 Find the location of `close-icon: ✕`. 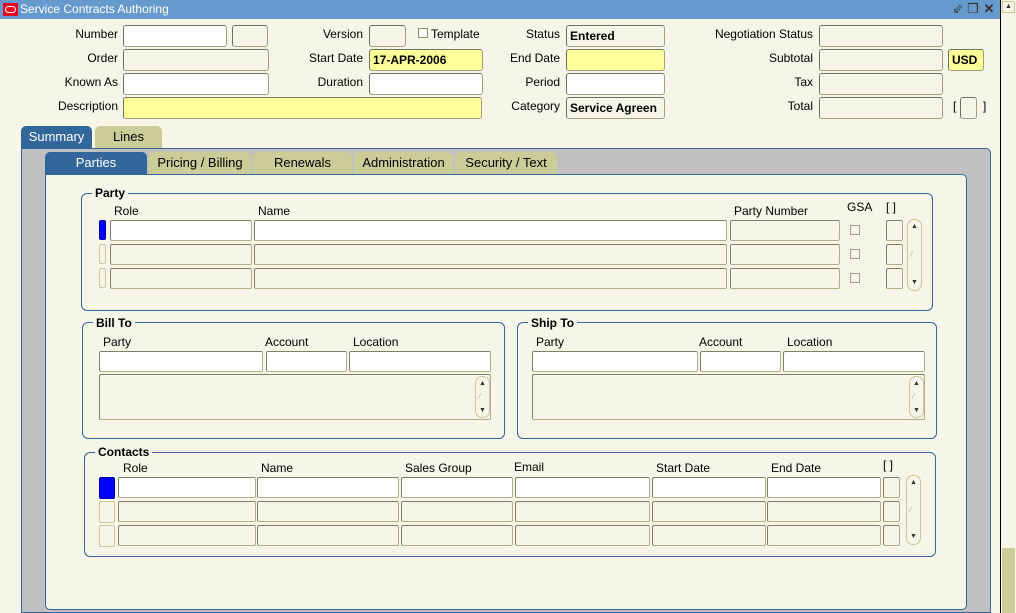

close-icon: ✕ is located at coordinates (989, 9).